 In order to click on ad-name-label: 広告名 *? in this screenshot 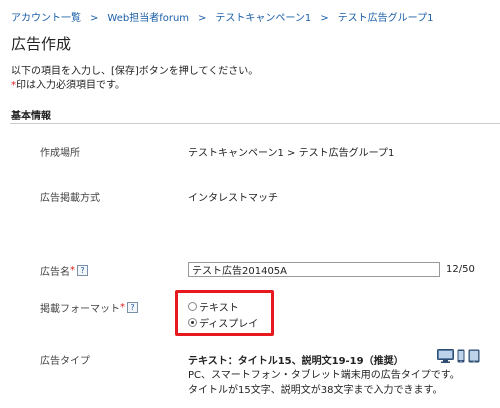, I will do `click(64, 270)`.